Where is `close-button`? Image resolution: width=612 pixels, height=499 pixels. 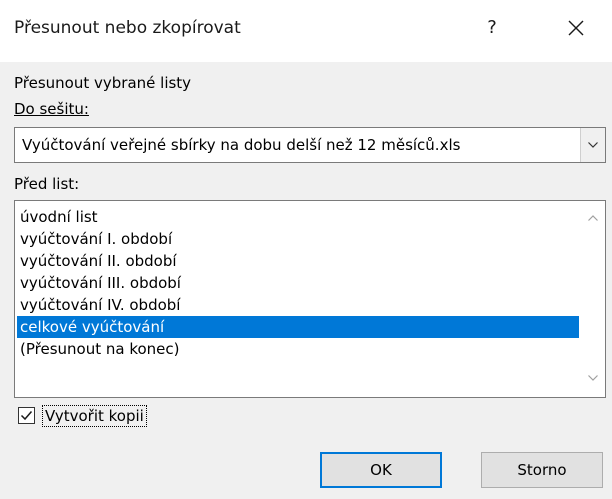
close-button is located at coordinates (576, 28).